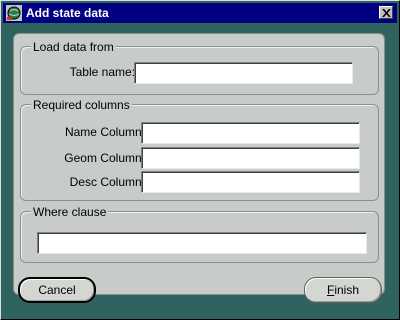 The width and height of the screenshot is (400, 320). What do you see at coordinates (104, 158) in the screenshot?
I see `geom-column-label: Geom Column:` at bounding box center [104, 158].